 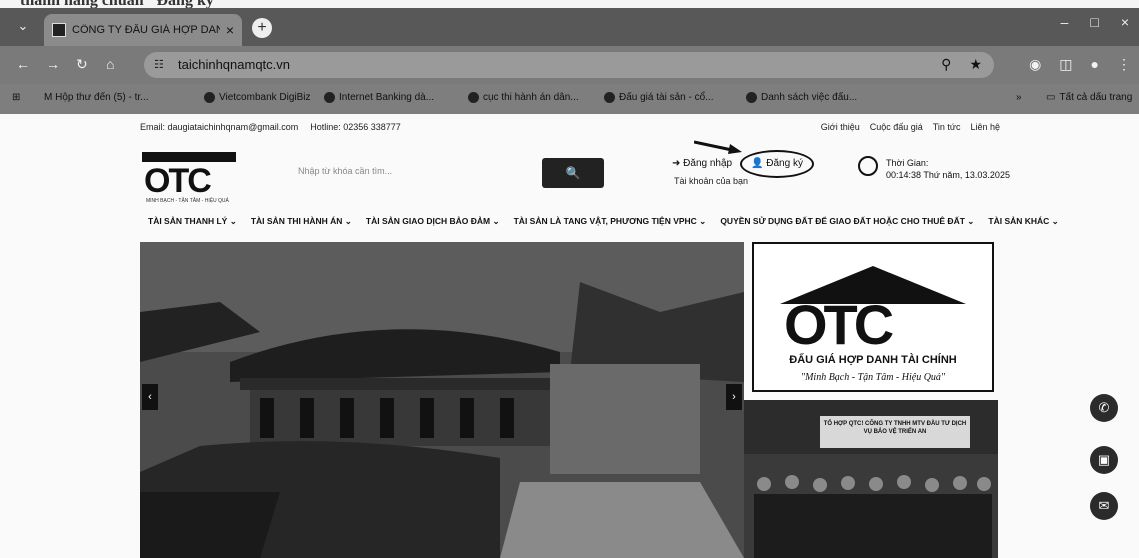 I want to click on browser-tab: CÔNG TY ĐẤU GIÁ HỢP DANH... ×, so click(x=143, y=30).